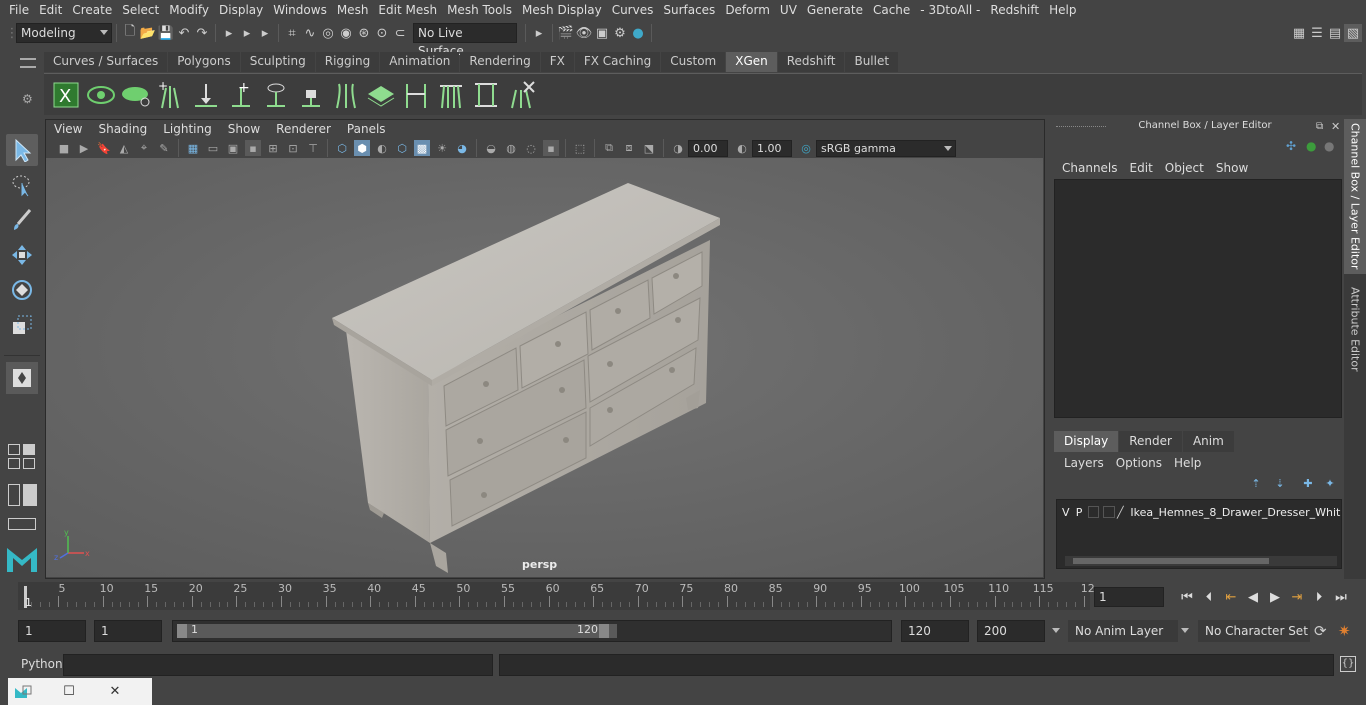 The width and height of the screenshot is (1366, 705). Describe the element at coordinates (609, 148) in the screenshot. I see `xray-icon: ⧉` at that location.